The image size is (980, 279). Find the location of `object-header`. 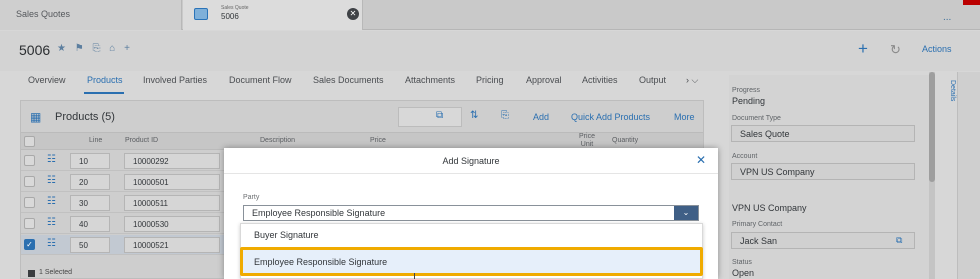

object-header is located at coordinates (490, 51).